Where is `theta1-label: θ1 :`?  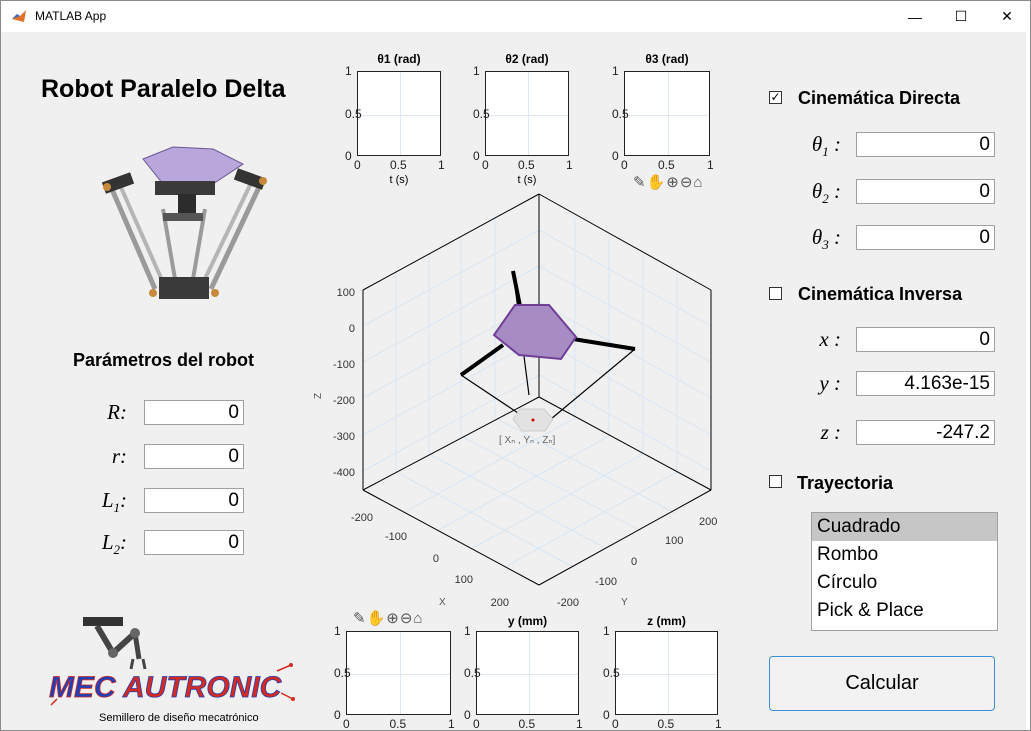
theta1-label: θ1 : is located at coordinates (826, 146).